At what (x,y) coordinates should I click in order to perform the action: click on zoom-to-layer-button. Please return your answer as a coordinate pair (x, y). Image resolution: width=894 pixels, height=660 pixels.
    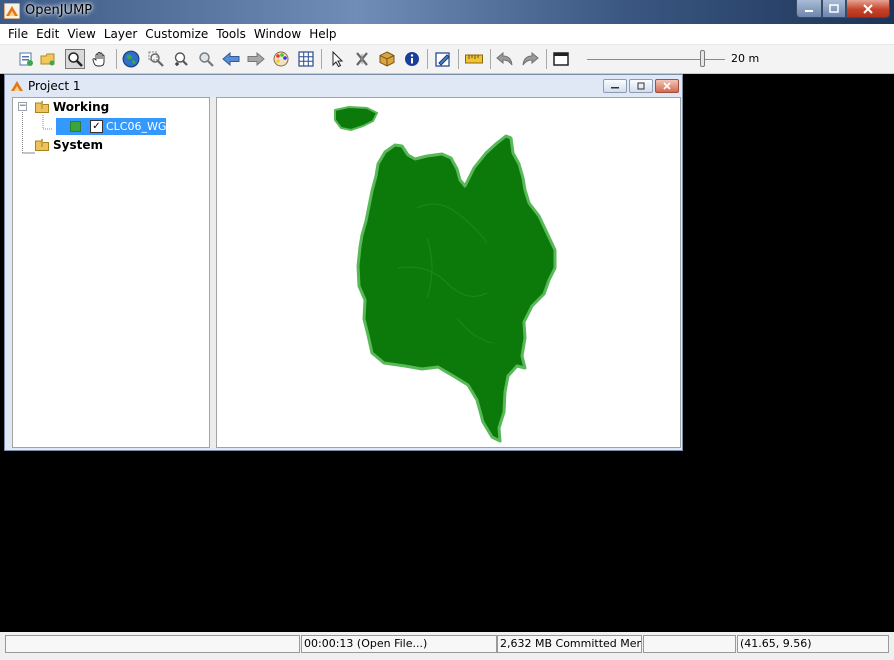
    Looking at the image, I should click on (206, 59).